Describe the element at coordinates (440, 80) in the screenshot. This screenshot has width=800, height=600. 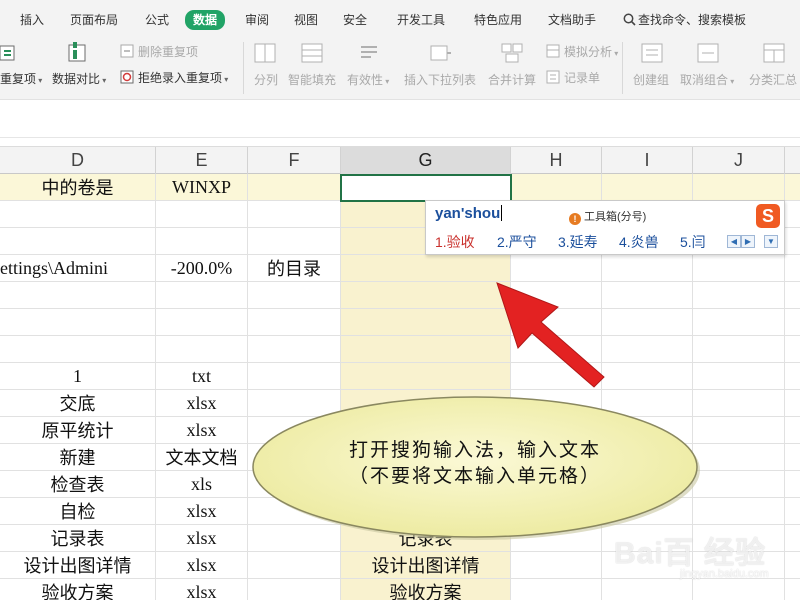
I see `insert-dropdown-button: 插入下拉列表` at that location.